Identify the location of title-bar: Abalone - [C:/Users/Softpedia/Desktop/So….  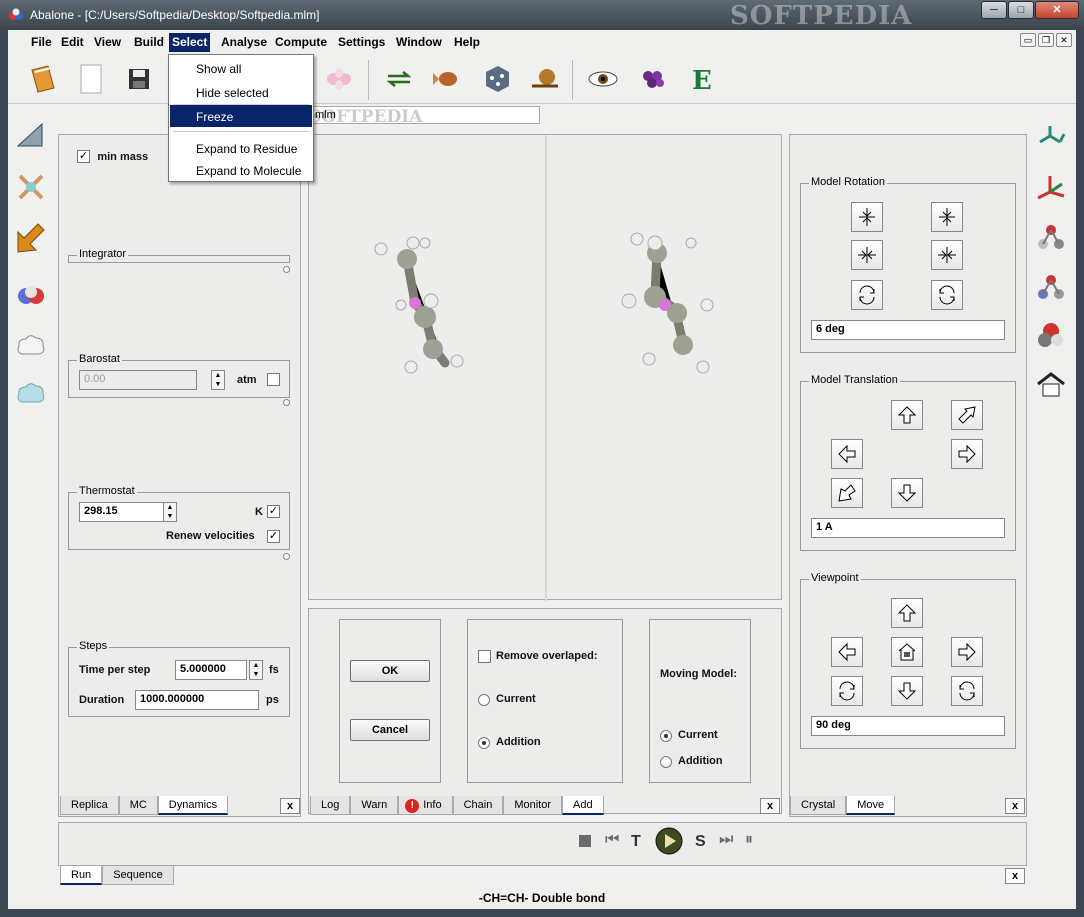
(542, 15).